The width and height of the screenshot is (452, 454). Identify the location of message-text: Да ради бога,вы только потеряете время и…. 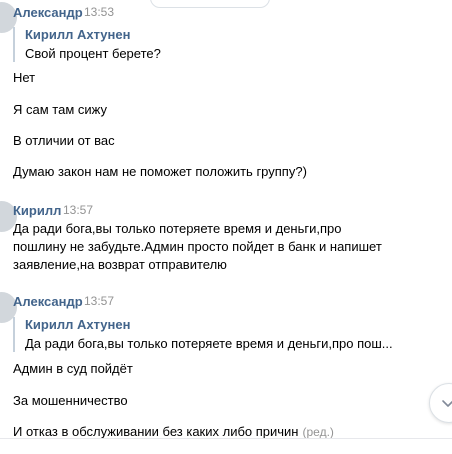
(177, 228).